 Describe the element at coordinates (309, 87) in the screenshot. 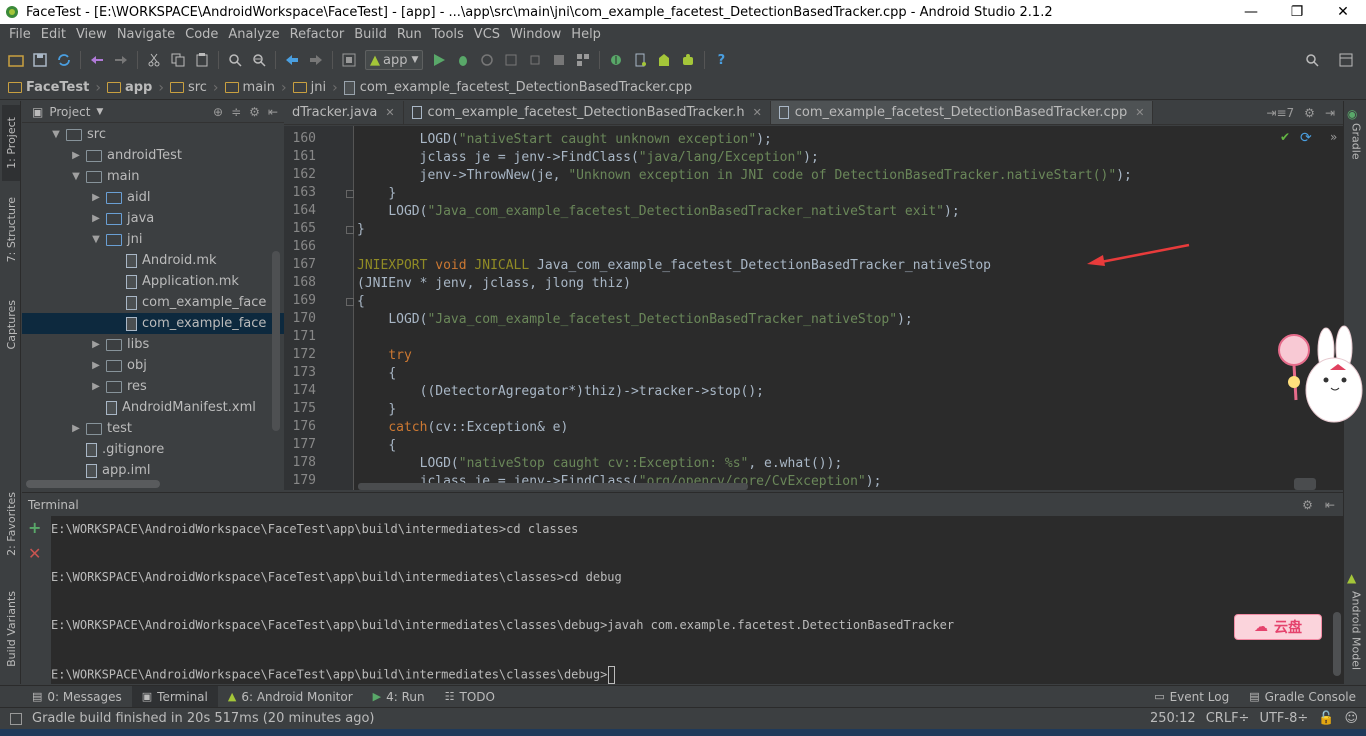

I see `breadcrumb-jni: jni` at that location.